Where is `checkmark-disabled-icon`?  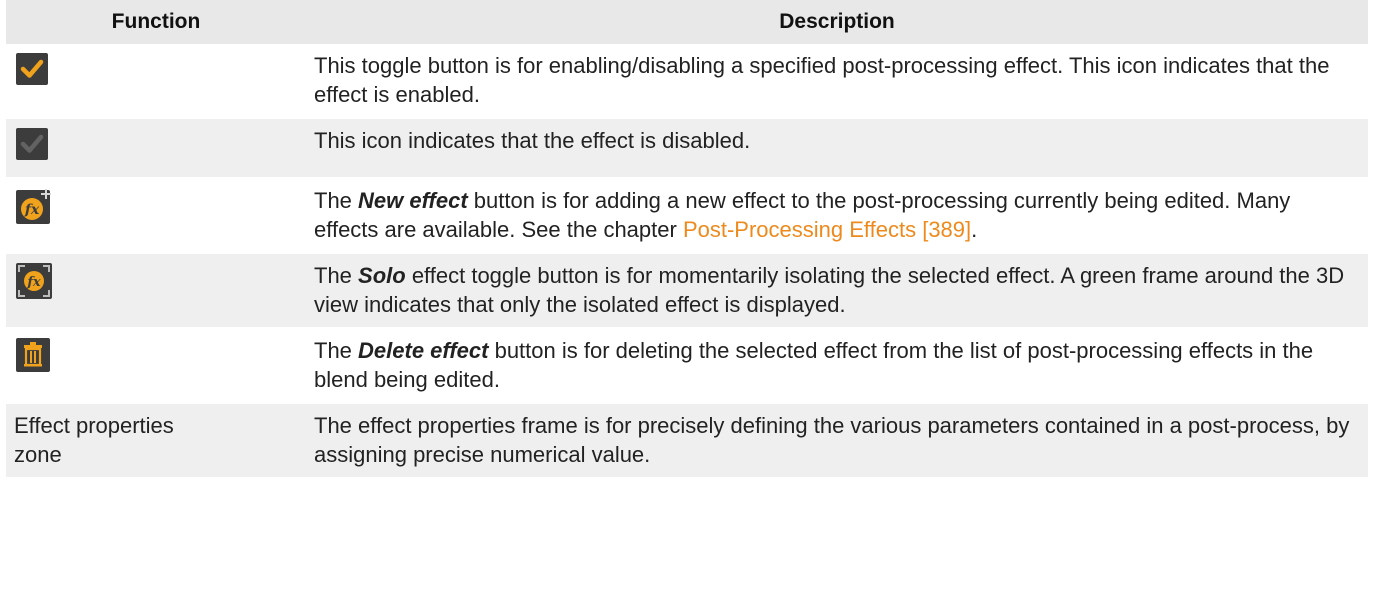
checkmark-disabled-icon is located at coordinates (32, 144).